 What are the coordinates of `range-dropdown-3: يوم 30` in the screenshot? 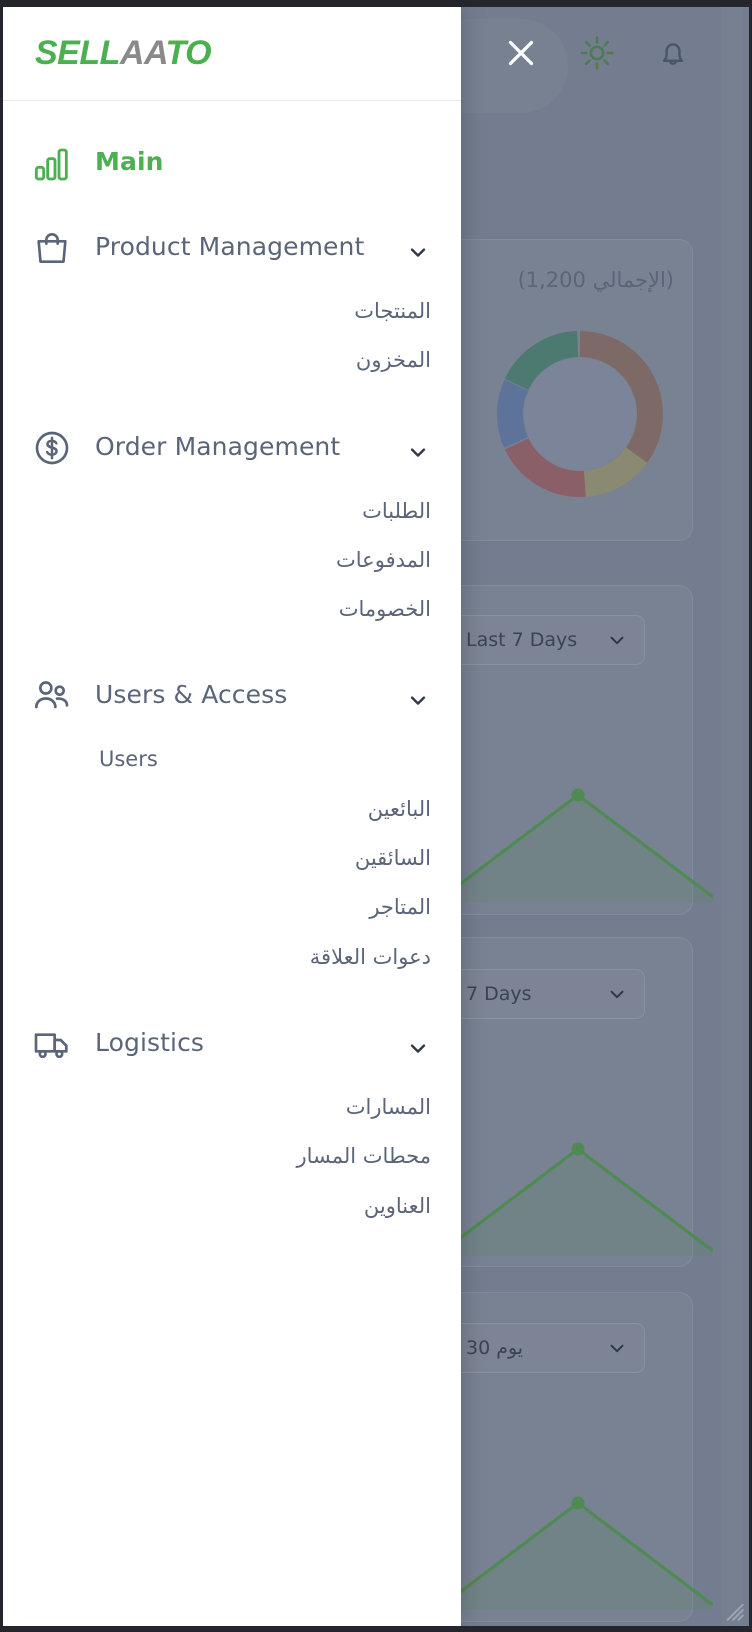 It's located at (545, 1348).